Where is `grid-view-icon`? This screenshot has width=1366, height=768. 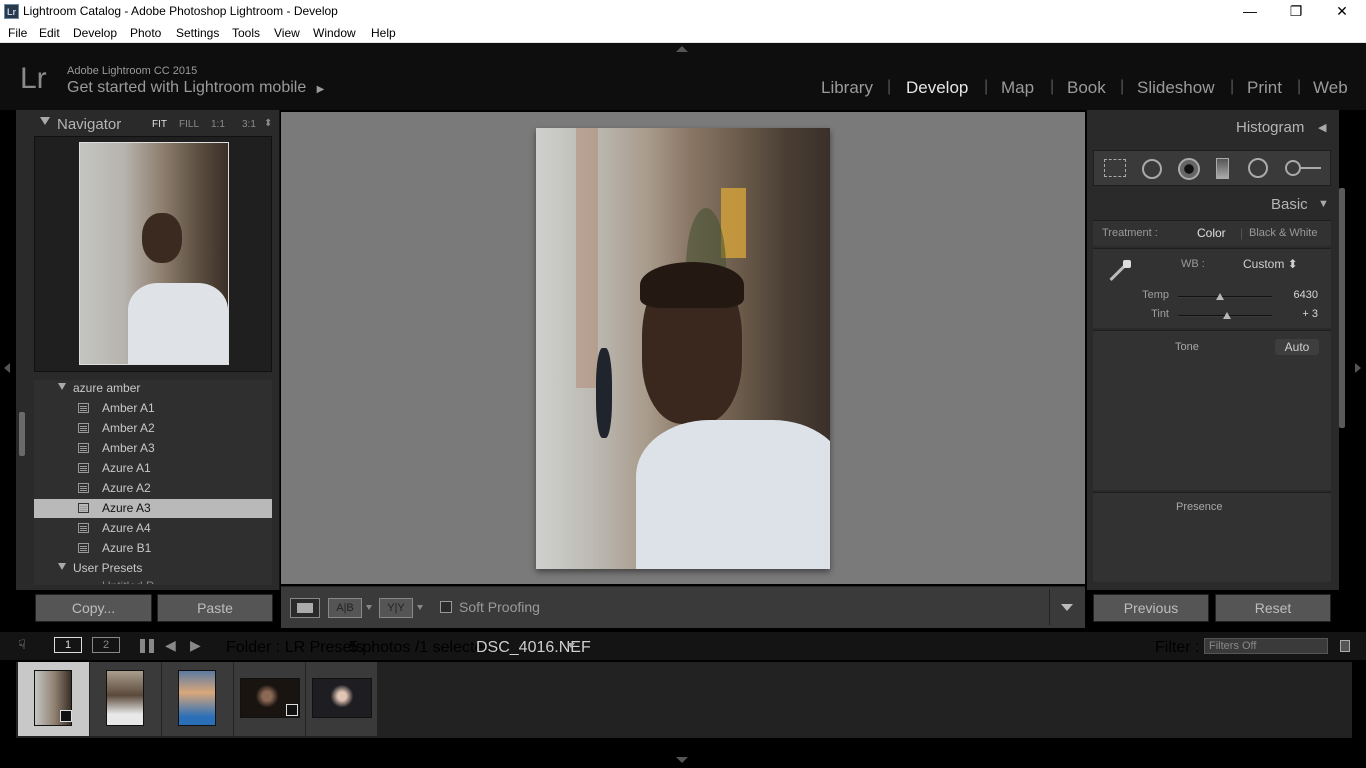
grid-view-icon is located at coordinates (147, 646).